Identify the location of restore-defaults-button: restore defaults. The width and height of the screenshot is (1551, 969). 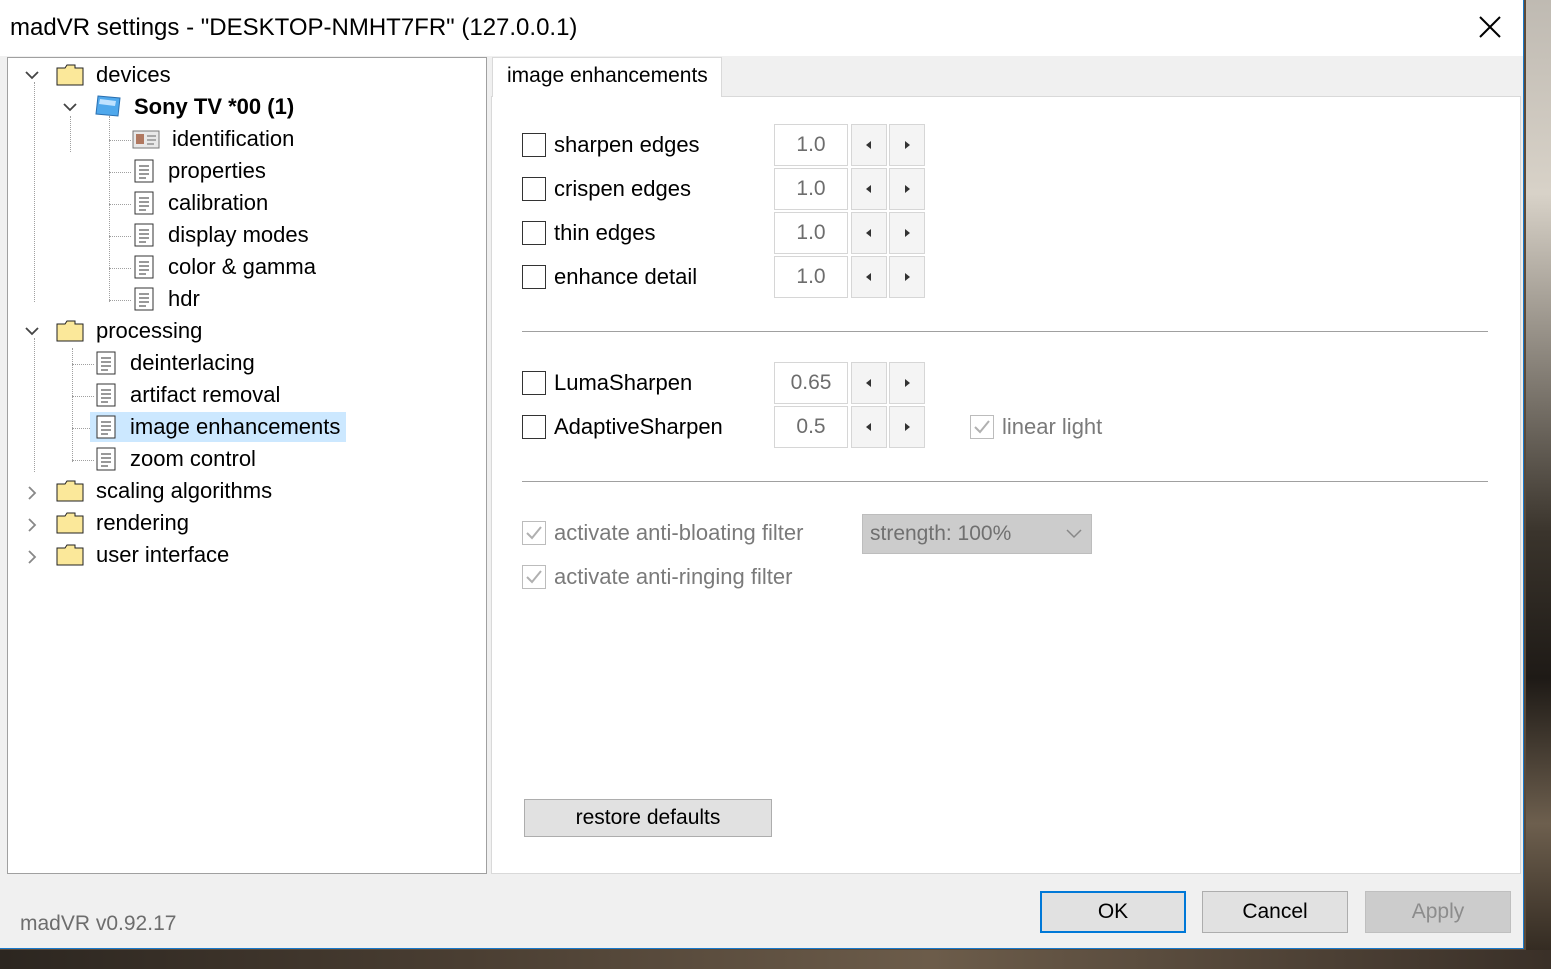
(648, 818).